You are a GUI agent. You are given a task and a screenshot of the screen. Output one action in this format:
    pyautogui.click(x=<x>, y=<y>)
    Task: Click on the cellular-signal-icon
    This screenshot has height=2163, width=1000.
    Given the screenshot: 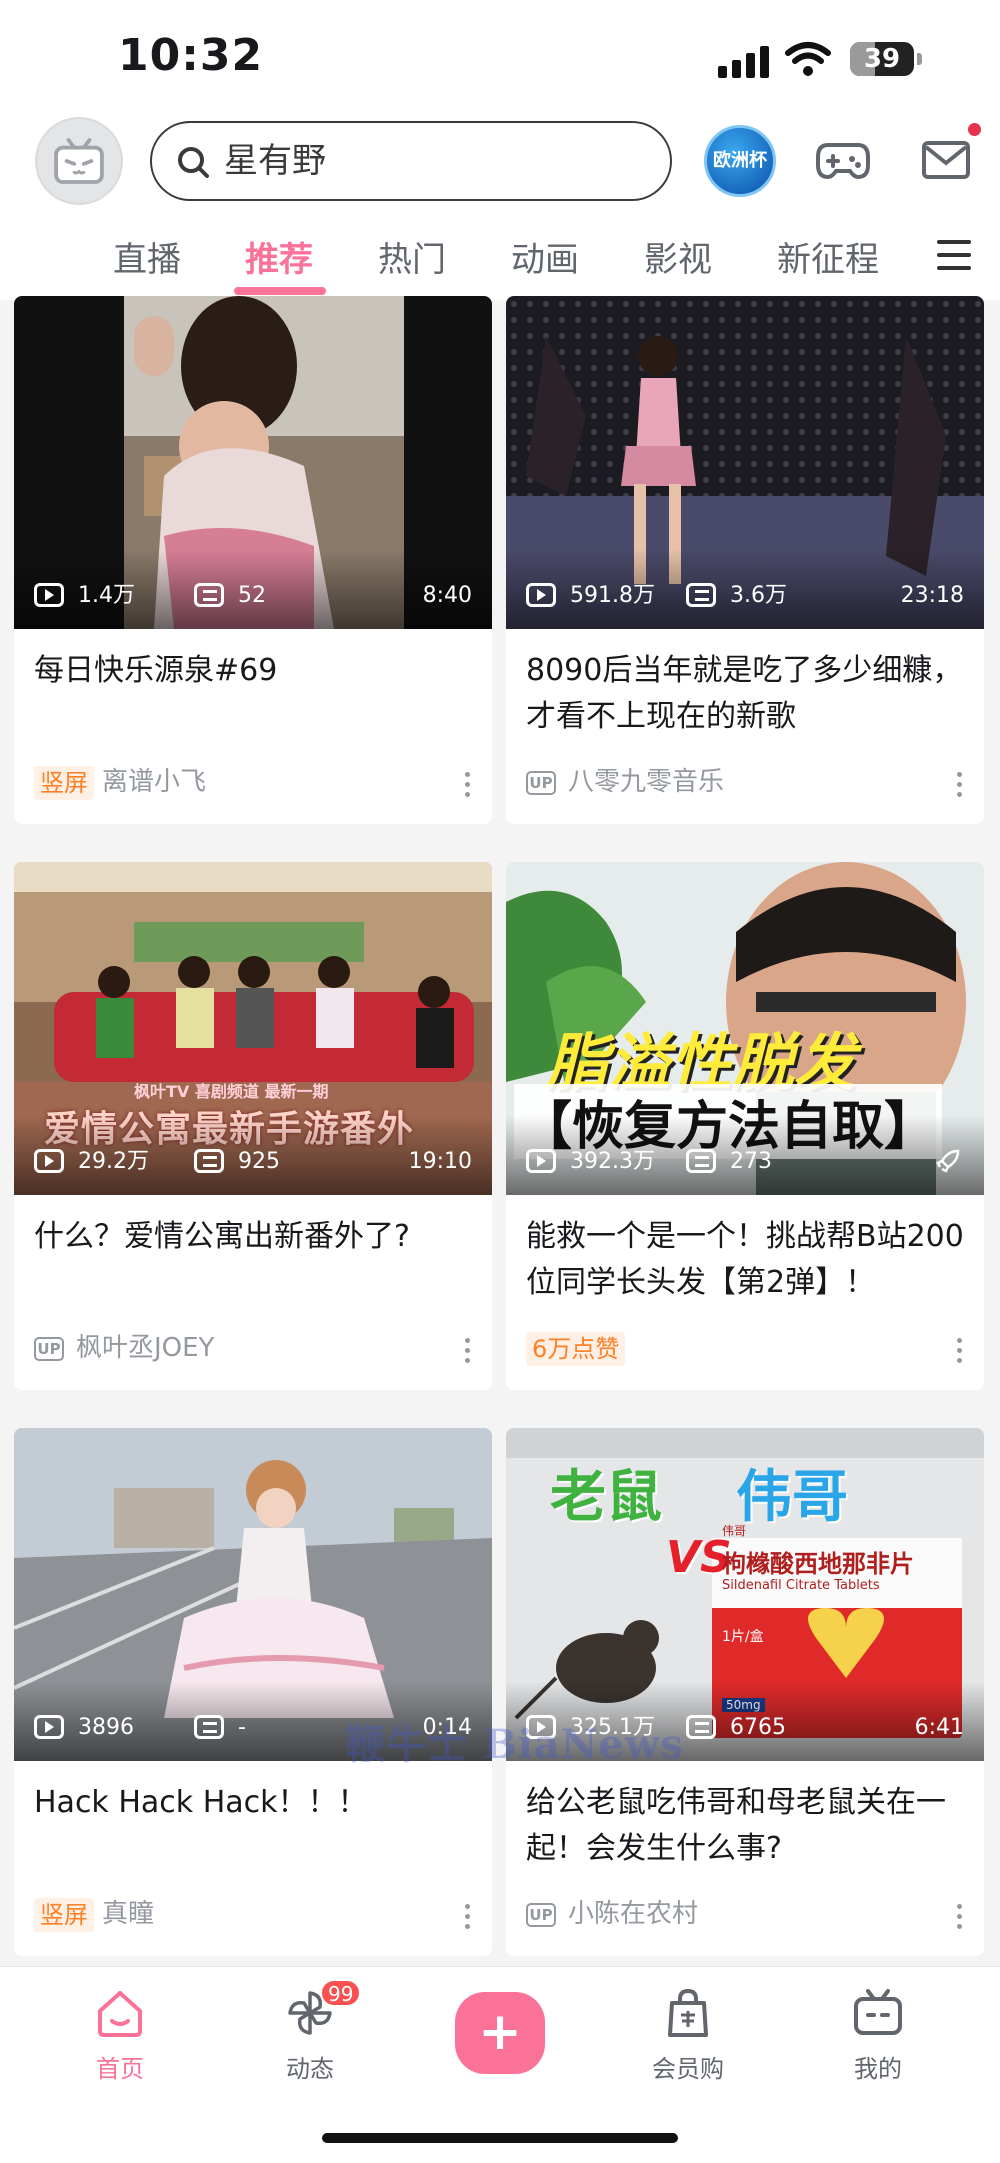 What is the action you would take?
    pyautogui.click(x=745, y=62)
    